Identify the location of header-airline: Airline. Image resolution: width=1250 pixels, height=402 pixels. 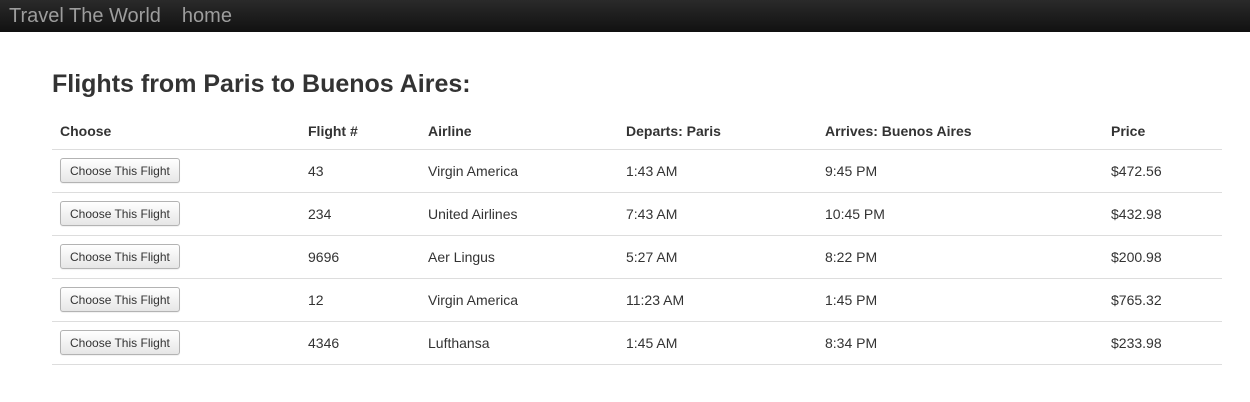
(519, 131).